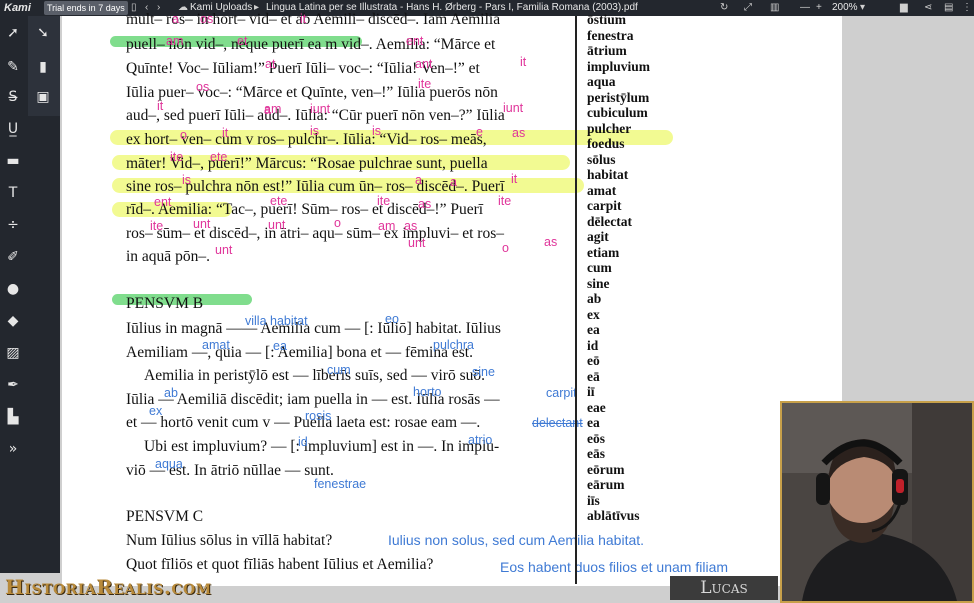  Describe the element at coordinates (606, 469) in the screenshot. I see `vocab-item: eōrum` at that location.